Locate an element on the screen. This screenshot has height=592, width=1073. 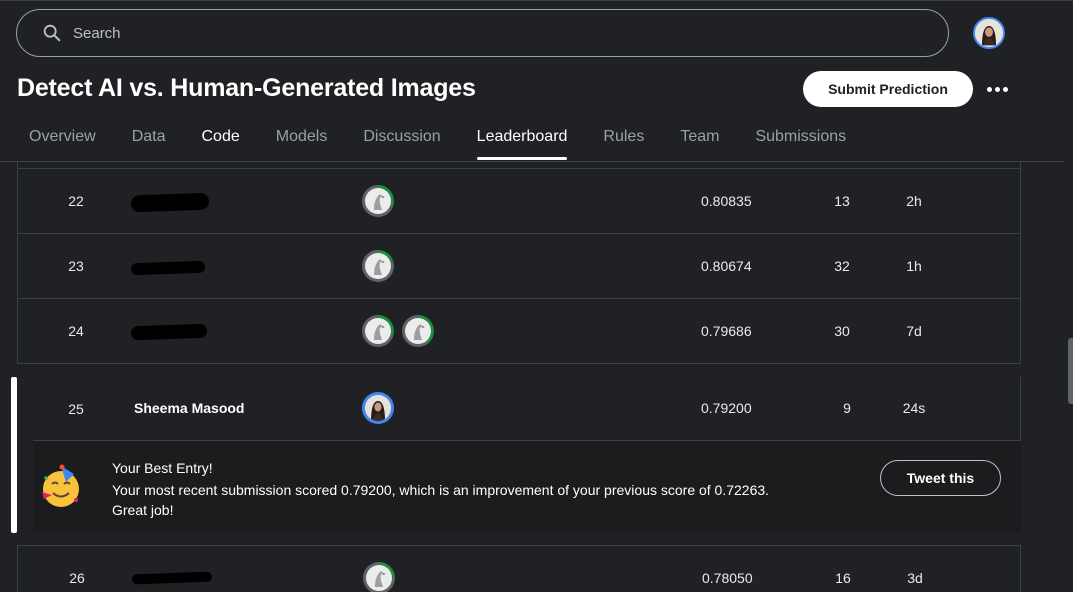
rank-cell: 22 is located at coordinates (76, 201).